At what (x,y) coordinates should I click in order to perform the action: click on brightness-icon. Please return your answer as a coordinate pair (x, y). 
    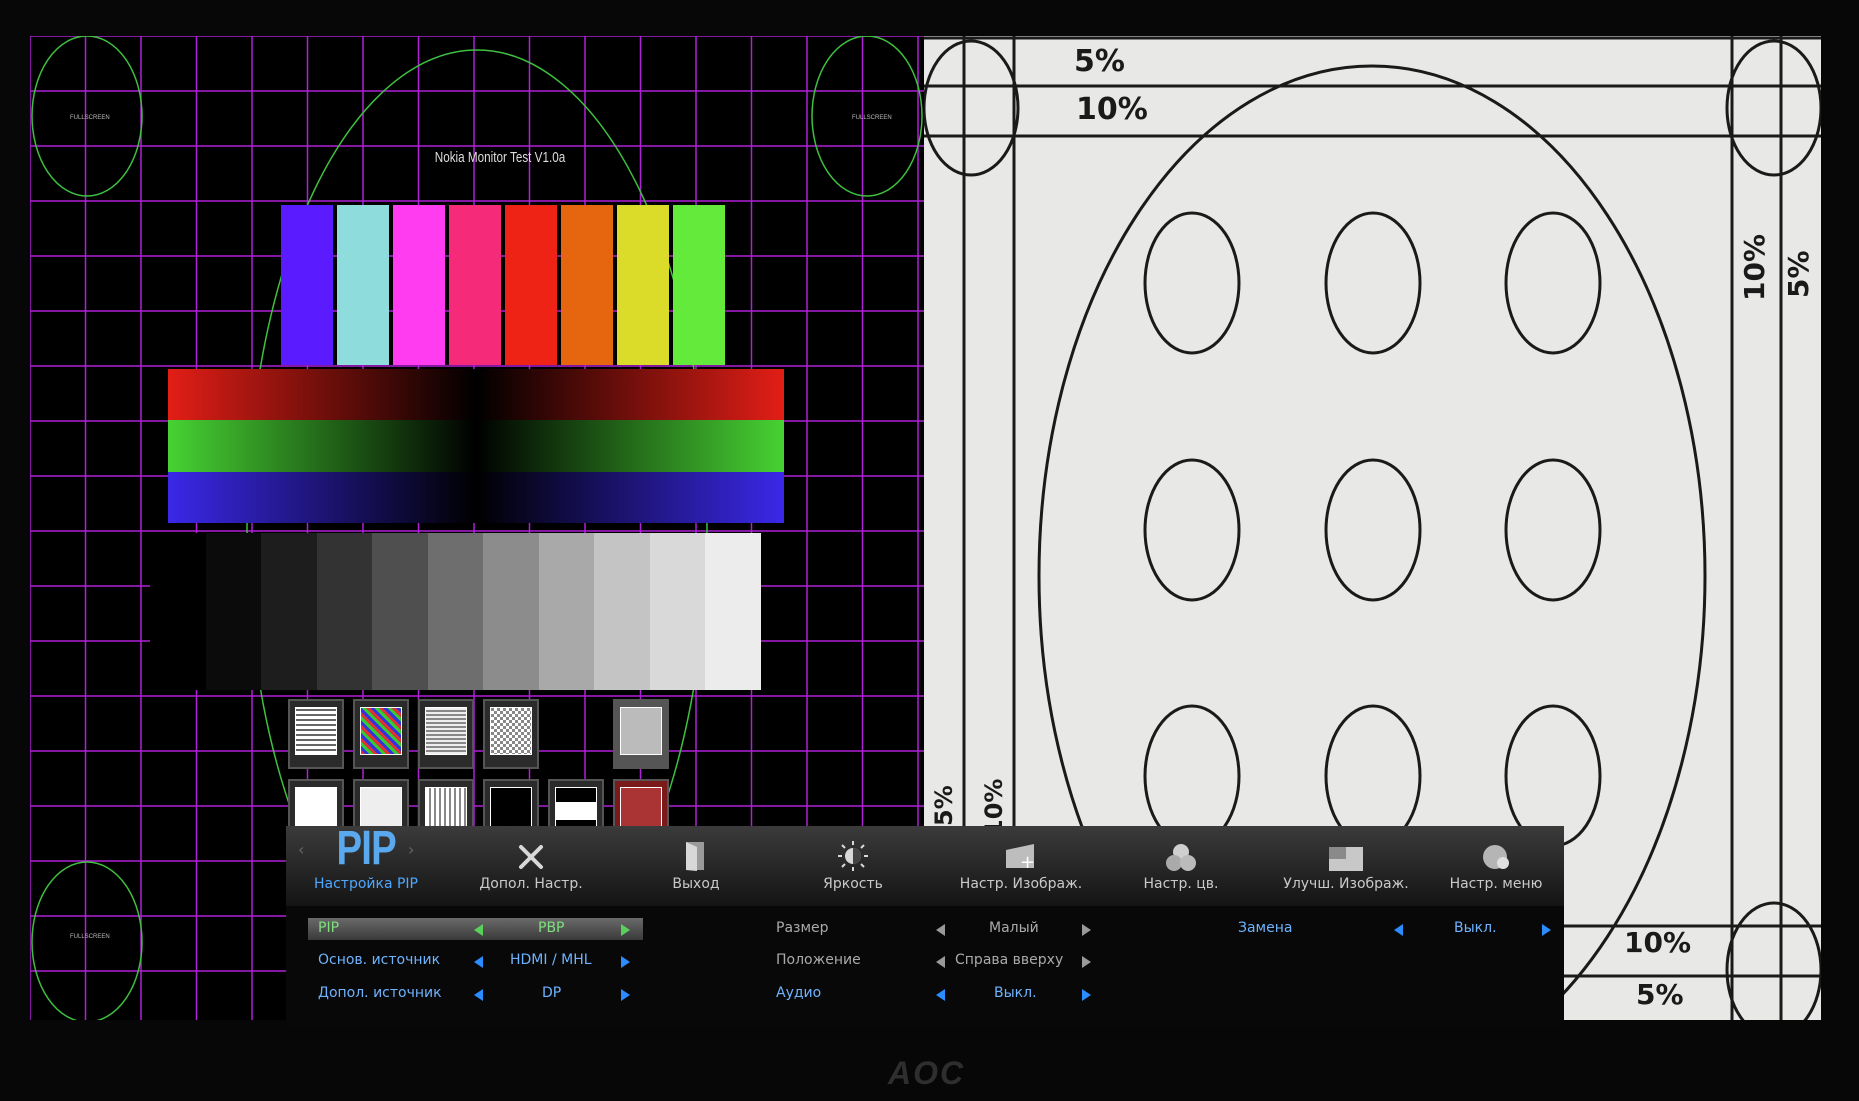
    Looking at the image, I should click on (853, 851).